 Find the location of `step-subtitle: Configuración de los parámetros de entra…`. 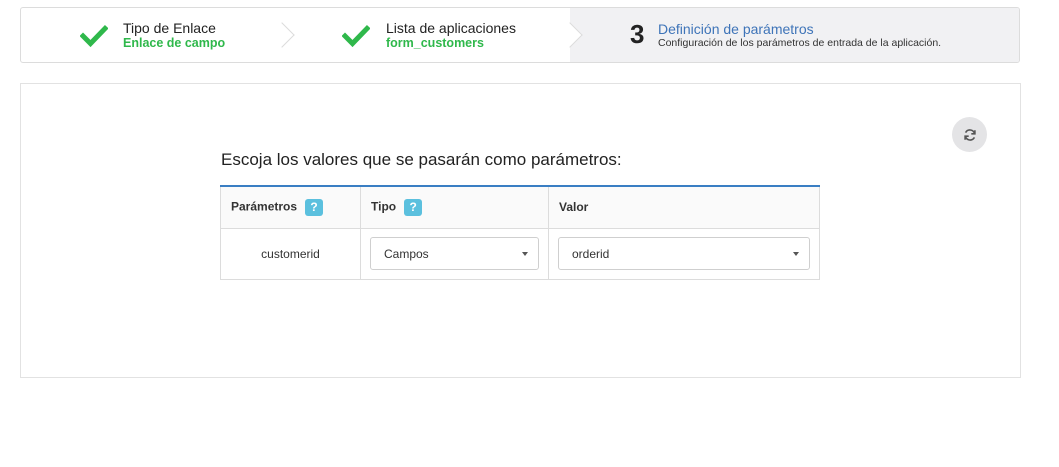

step-subtitle: Configuración de los parámetros de entra… is located at coordinates (800, 42).